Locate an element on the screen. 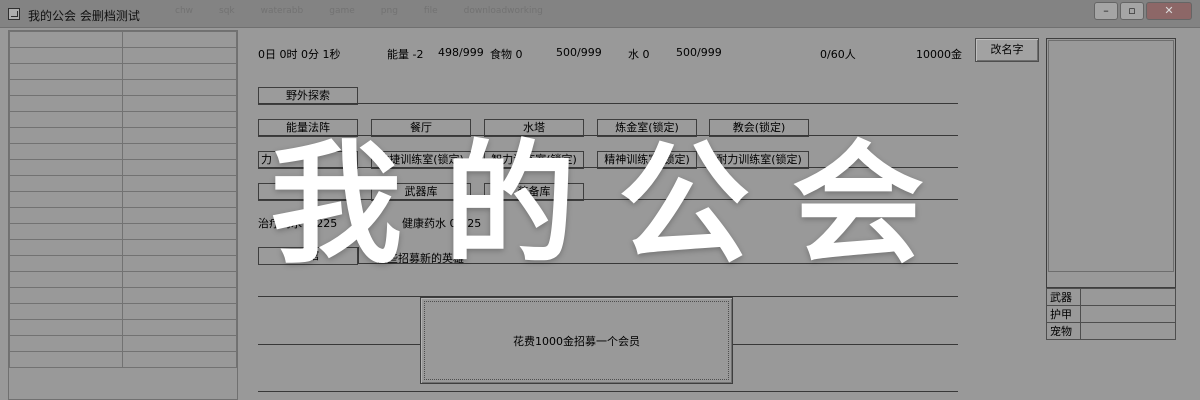  recruit-button-label: 花费1000金招募一个会员 is located at coordinates (576, 340).